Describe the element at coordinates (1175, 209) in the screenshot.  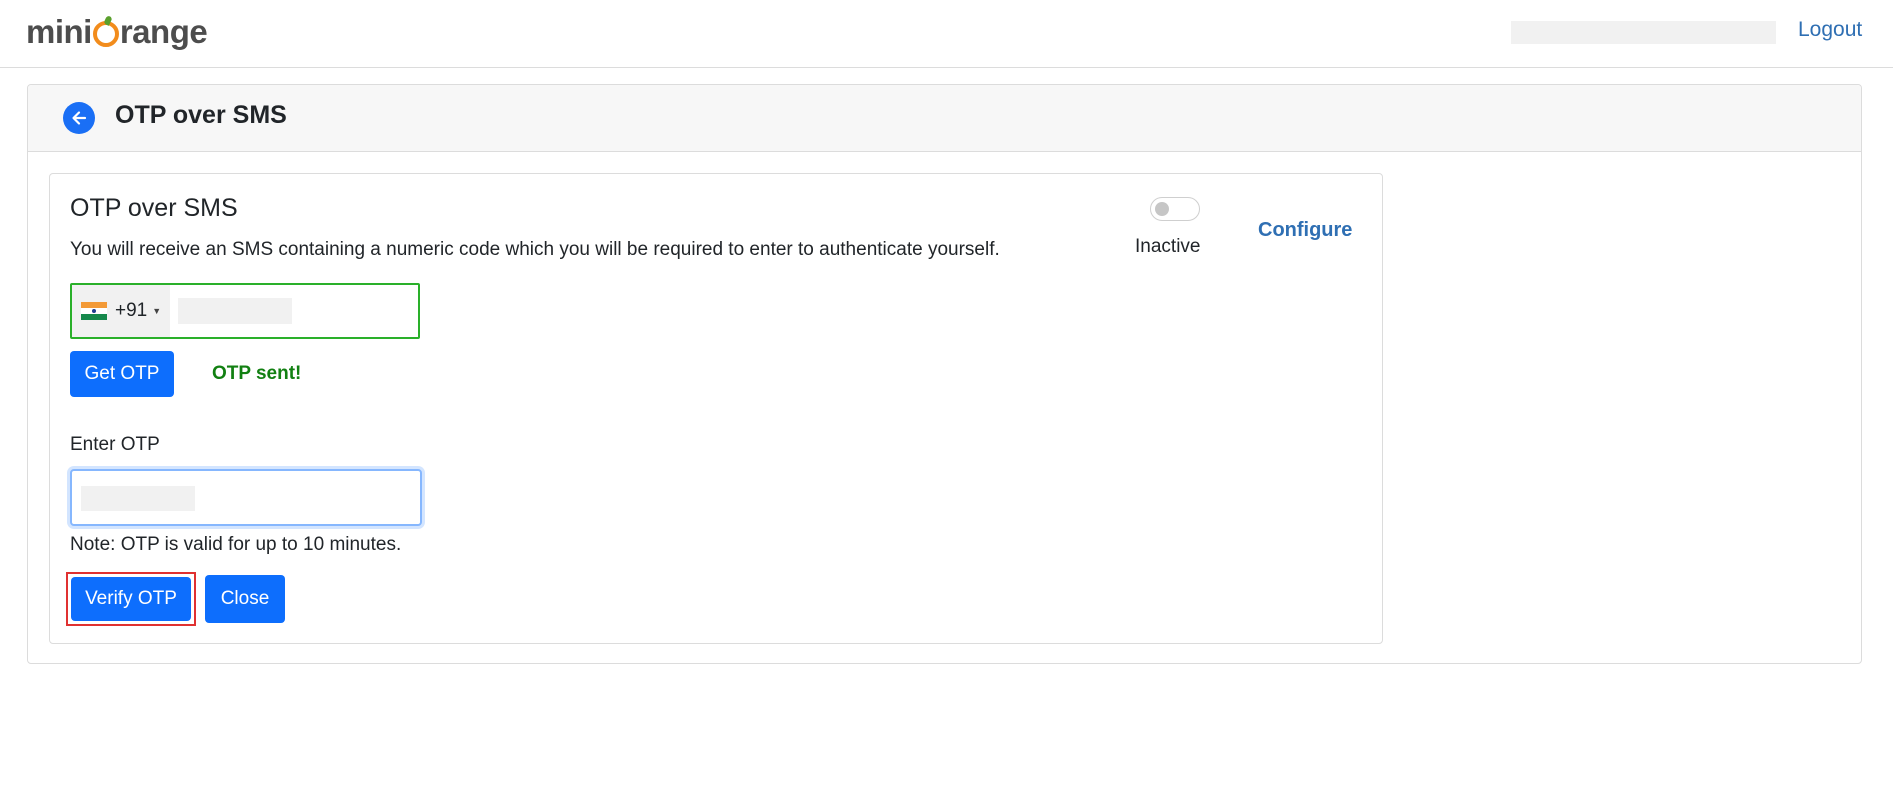
I see `method-toggle-switch` at that location.